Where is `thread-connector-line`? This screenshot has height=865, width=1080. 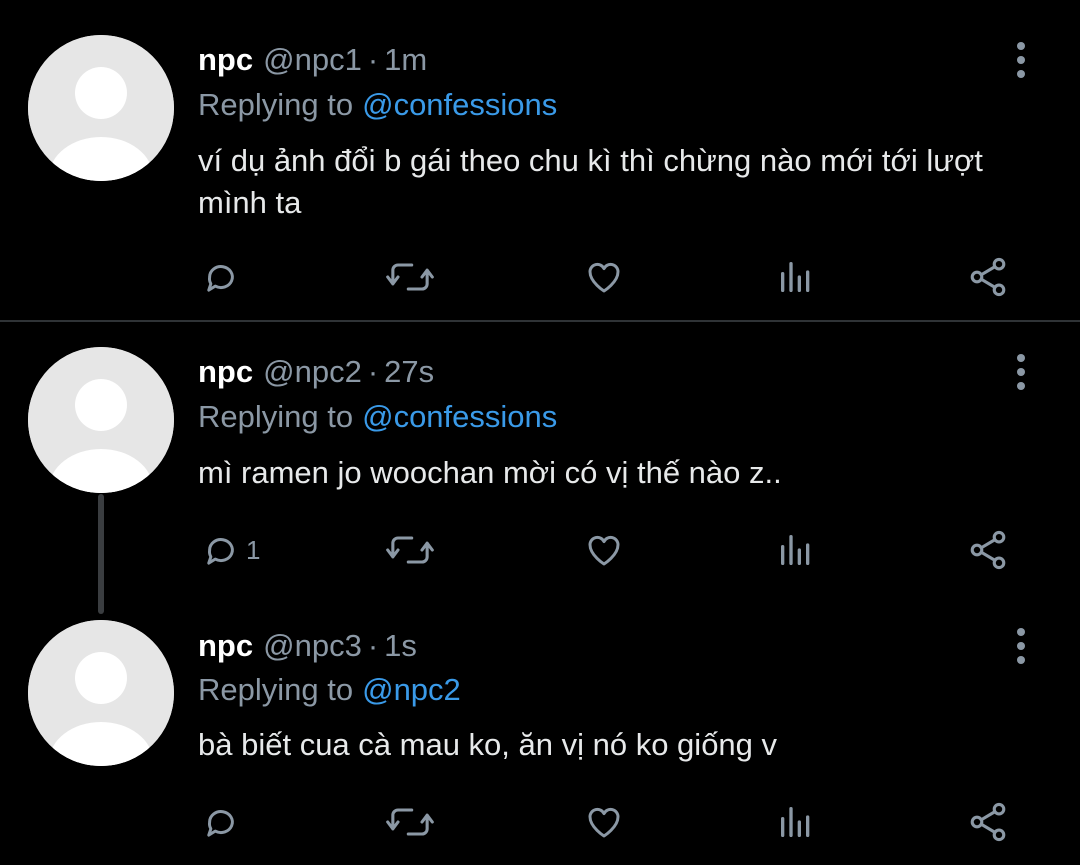
thread-connector-line is located at coordinates (101, 554).